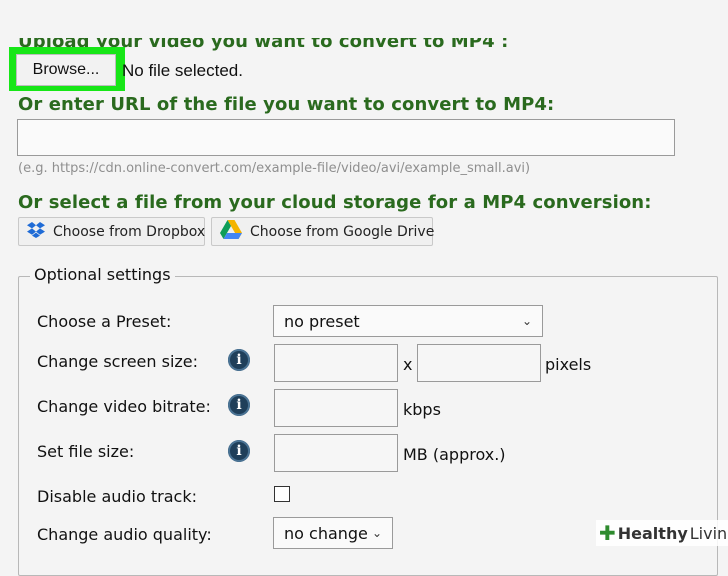  Describe the element at coordinates (102, 274) in the screenshot. I see `optional-settings-legend: Optional settings` at that location.